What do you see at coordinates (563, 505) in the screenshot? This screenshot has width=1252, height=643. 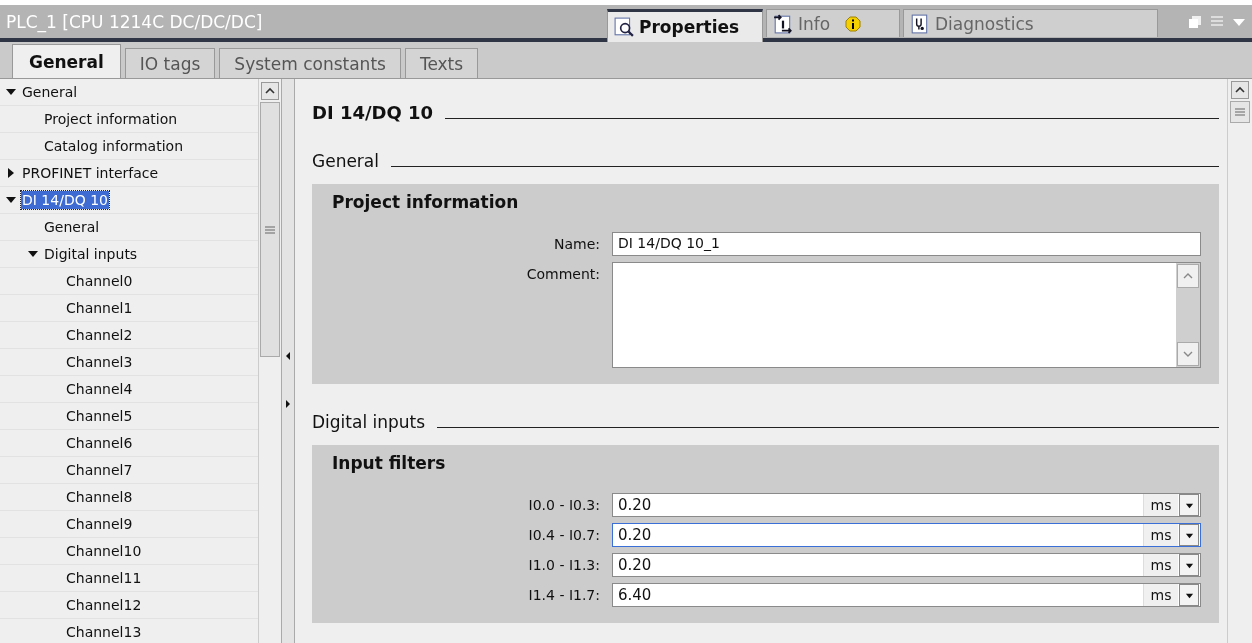 I see `field-label: I0.0 - I0.3:` at bounding box center [563, 505].